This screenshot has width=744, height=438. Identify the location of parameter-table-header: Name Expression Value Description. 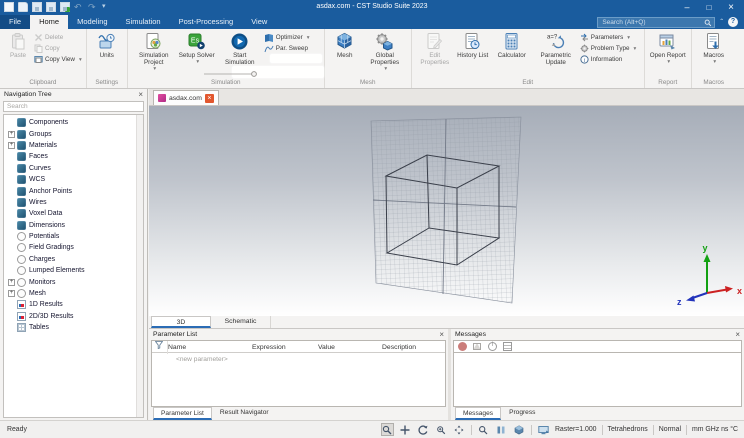
(298, 347).